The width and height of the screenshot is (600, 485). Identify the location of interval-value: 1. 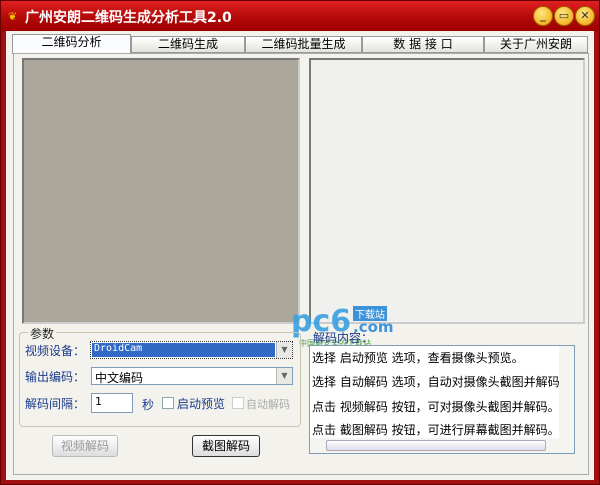
(98, 401).